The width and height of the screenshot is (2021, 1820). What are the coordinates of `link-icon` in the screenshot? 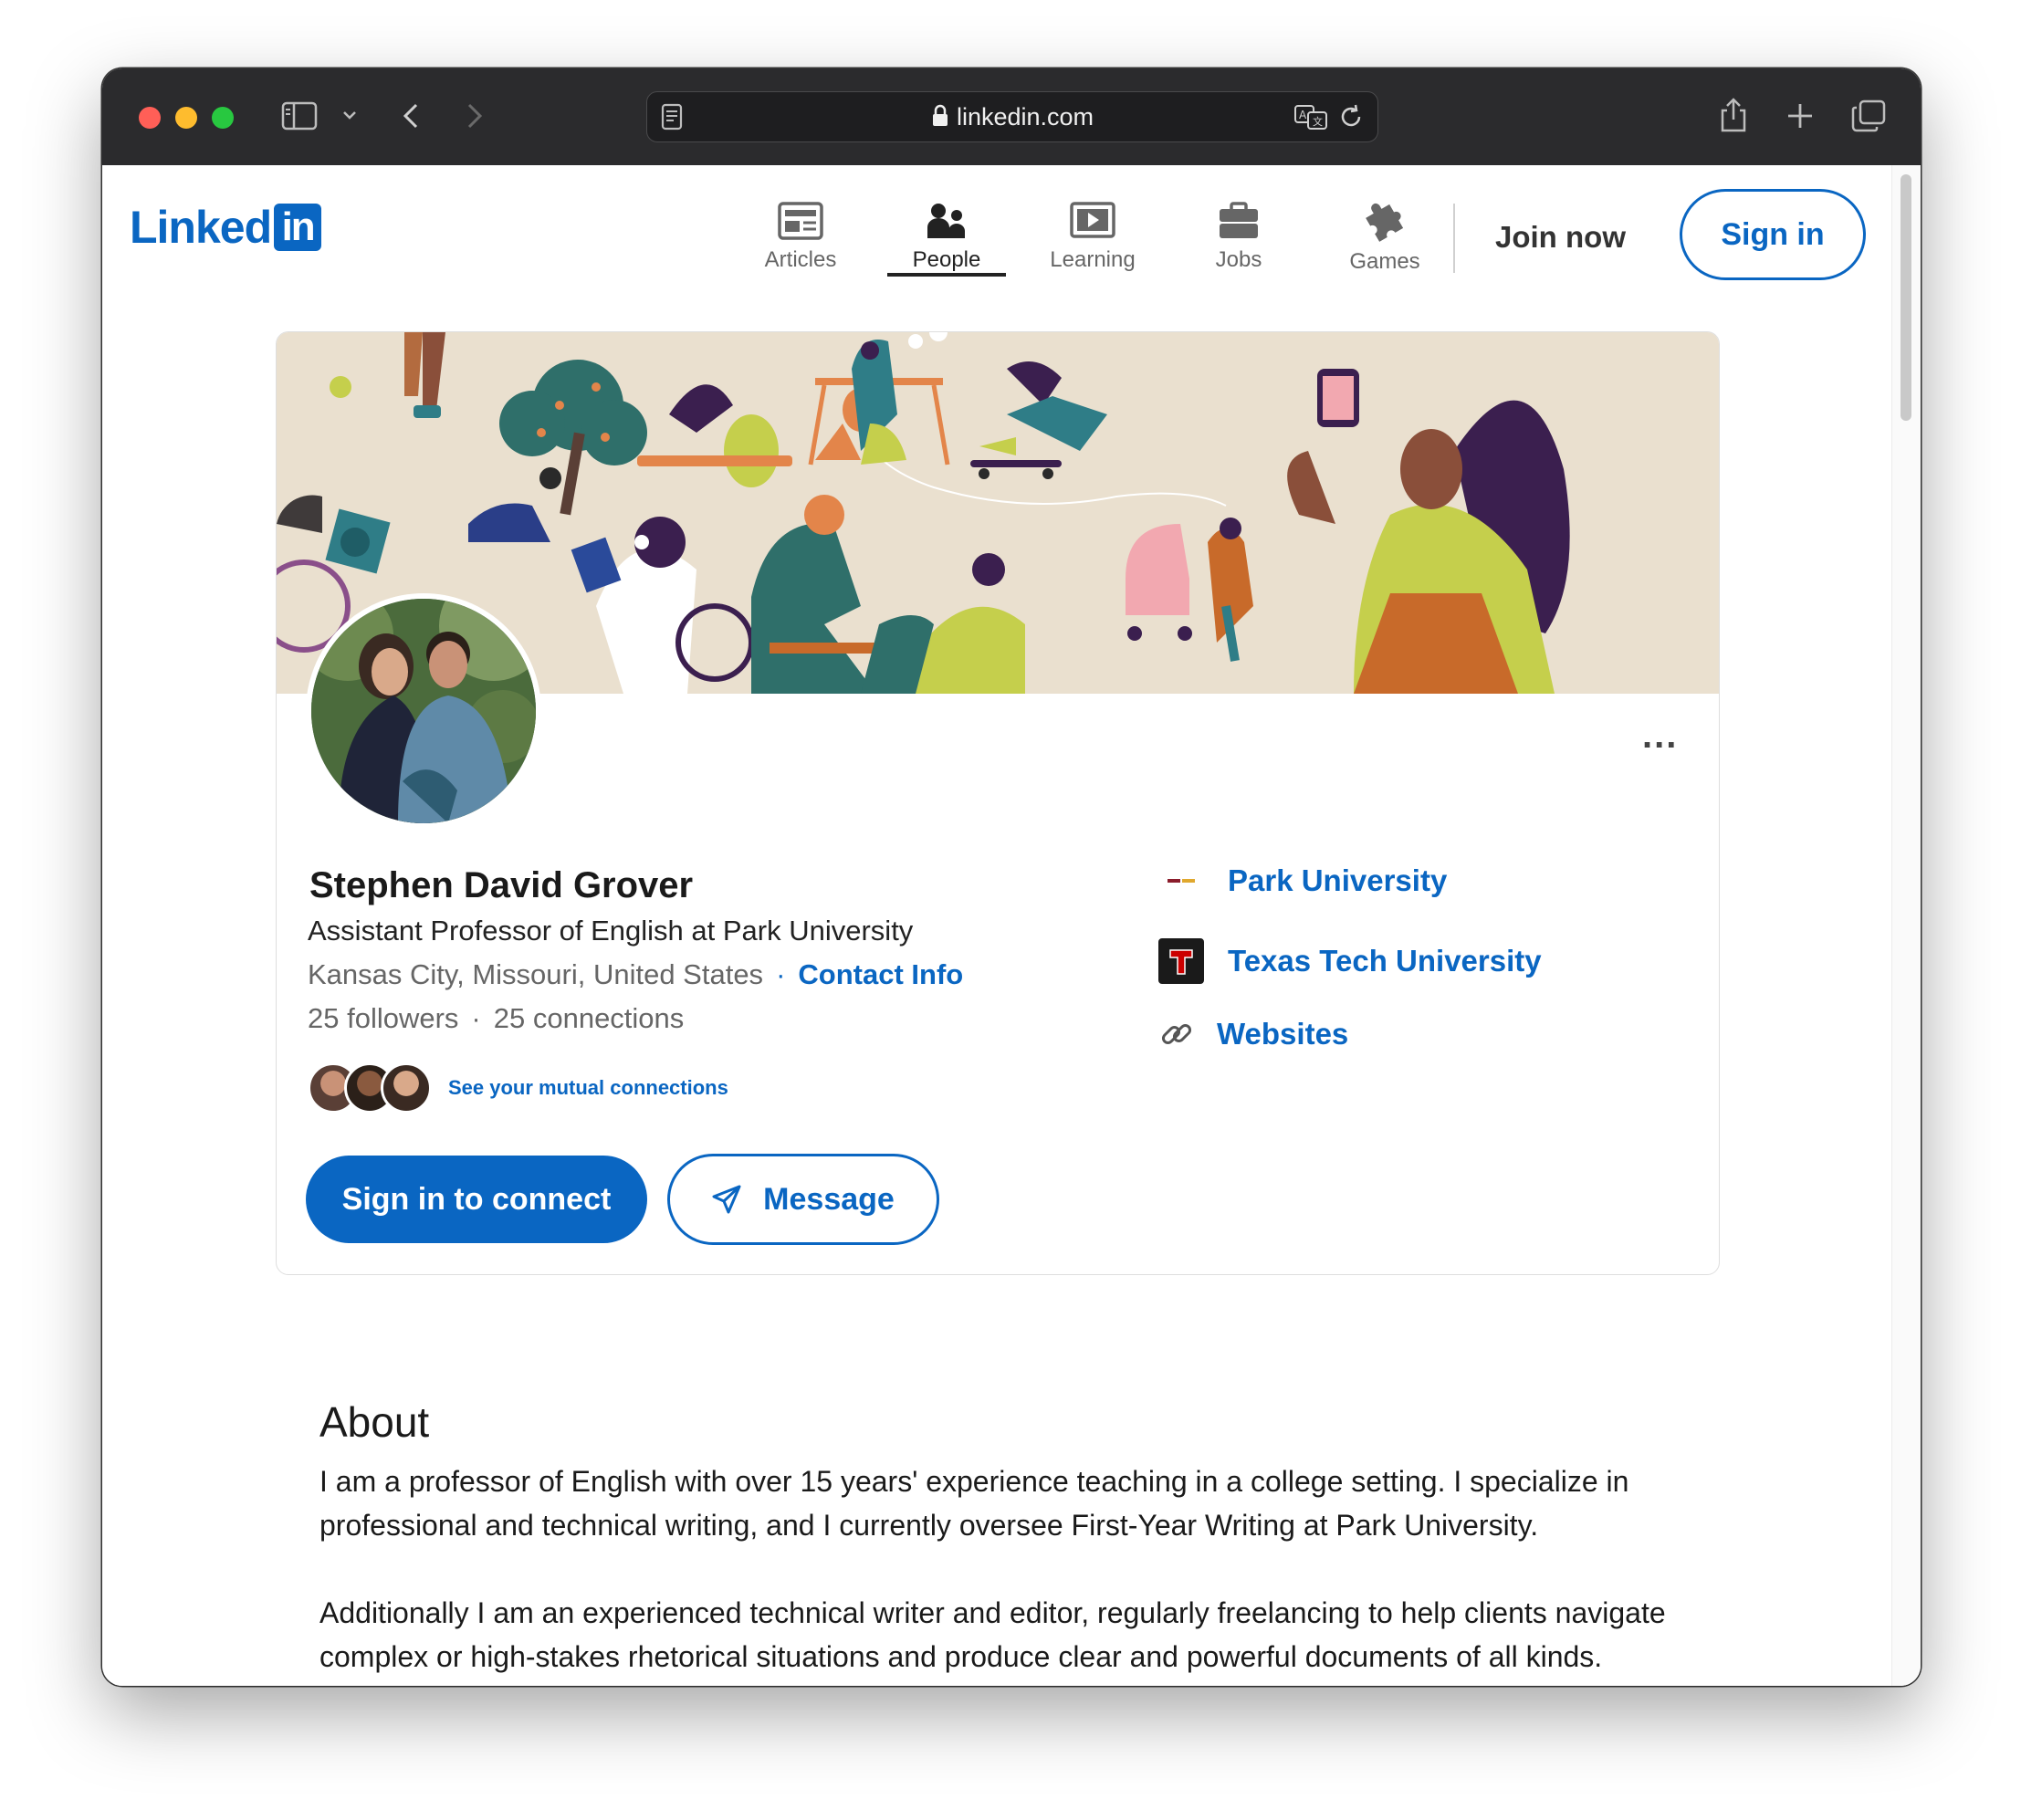 It's located at (1176, 1034).